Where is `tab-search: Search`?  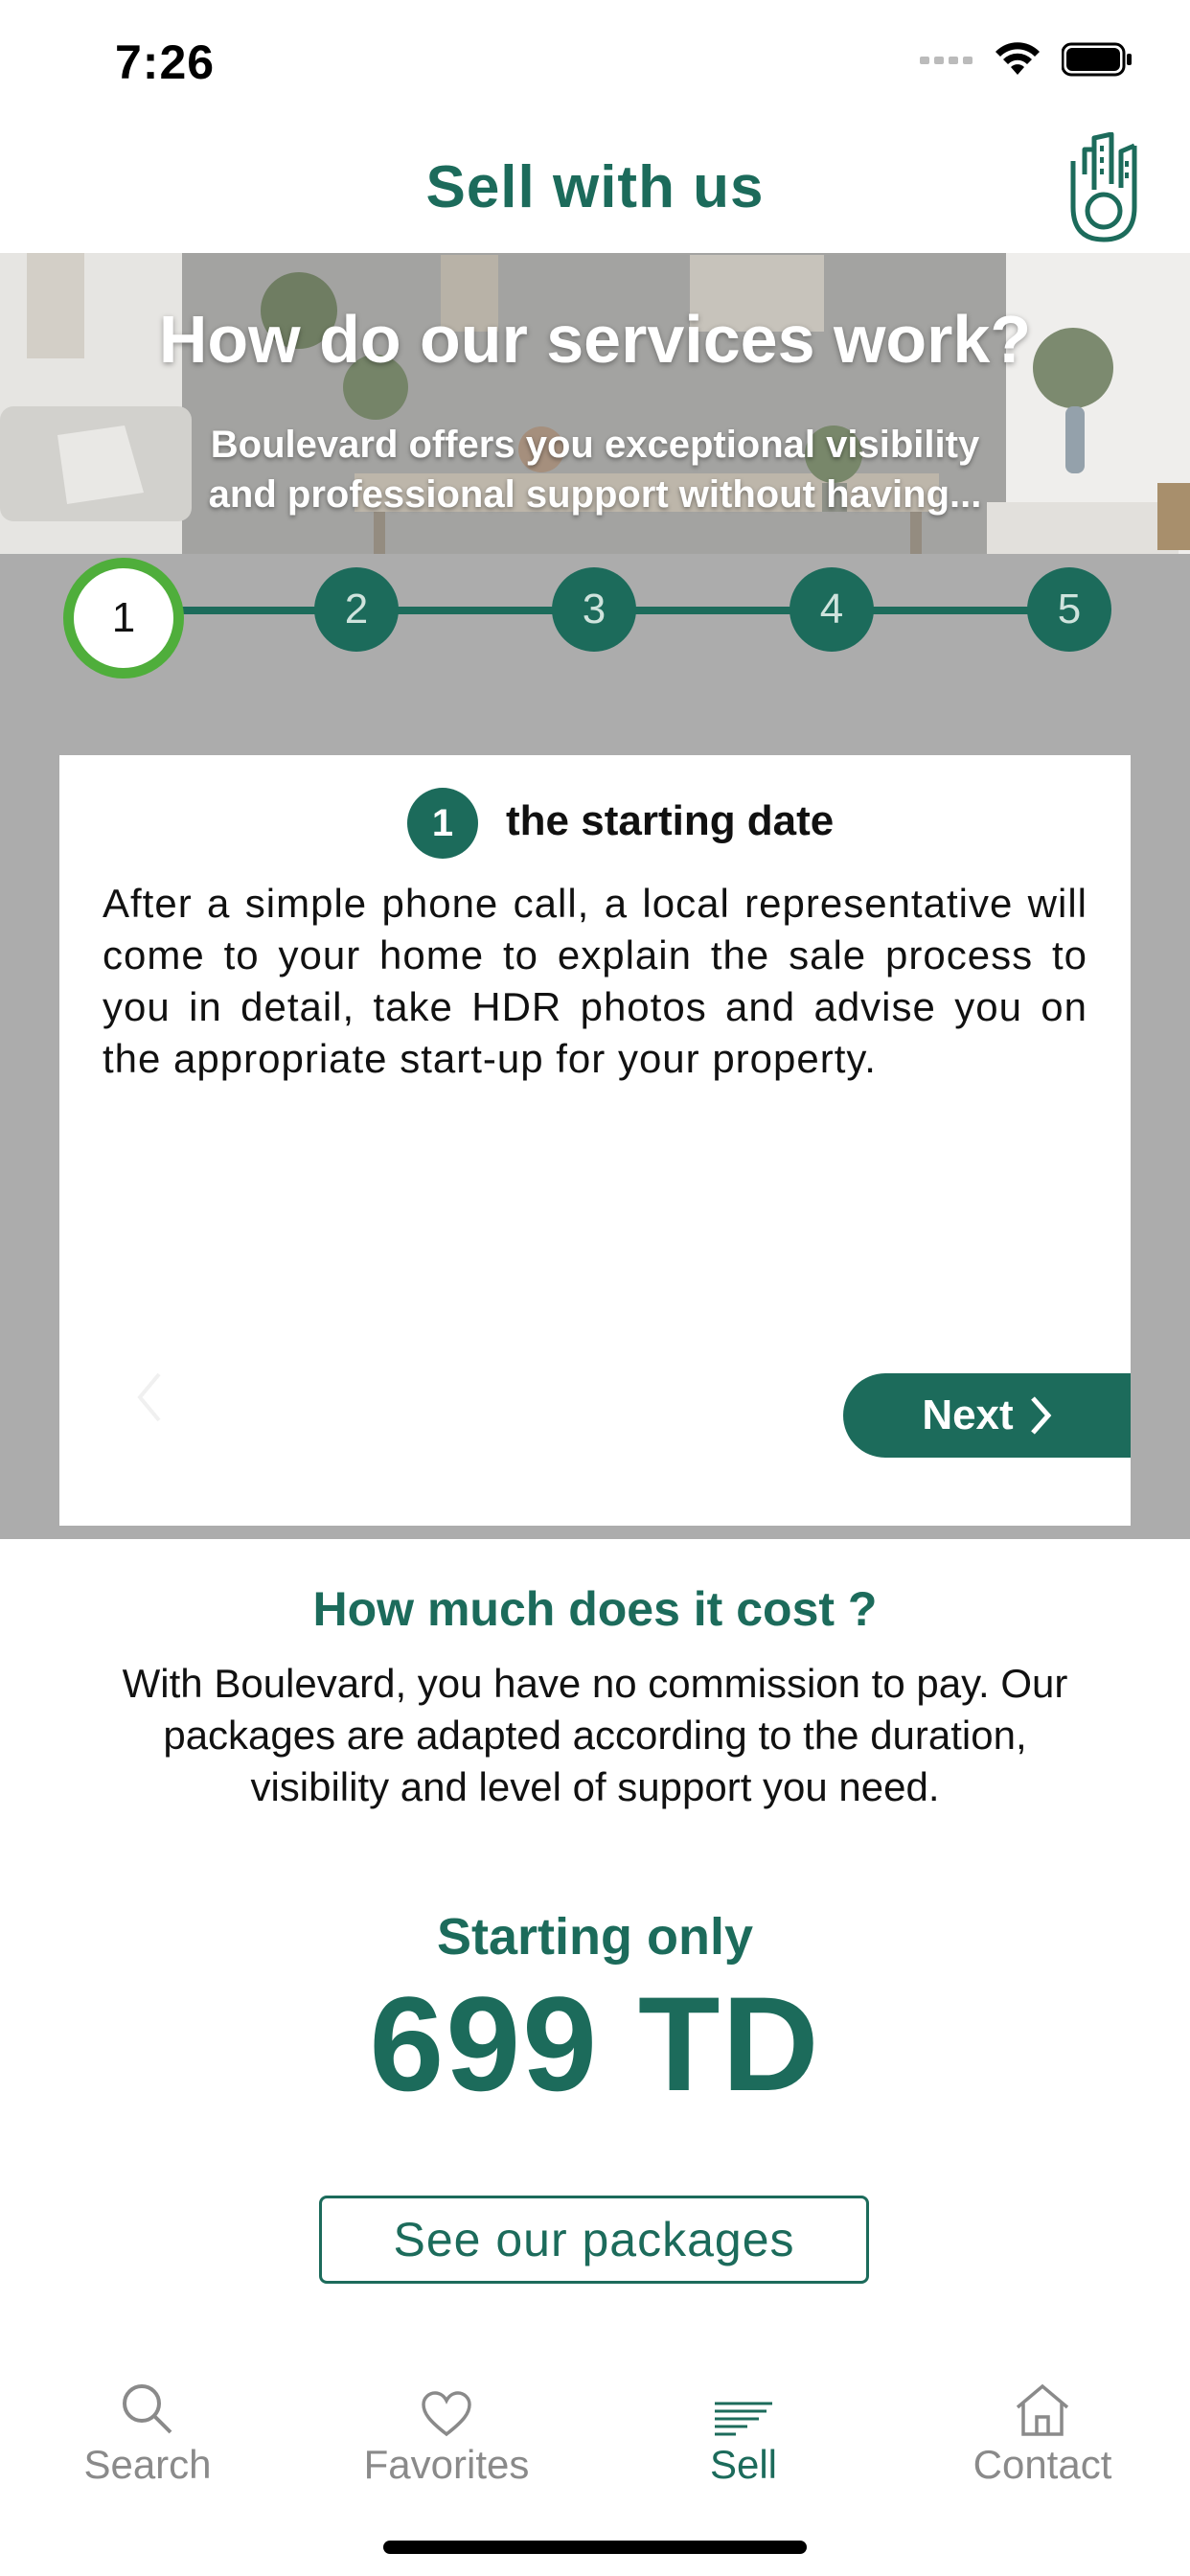 tab-search: Search is located at coordinates (148, 2431).